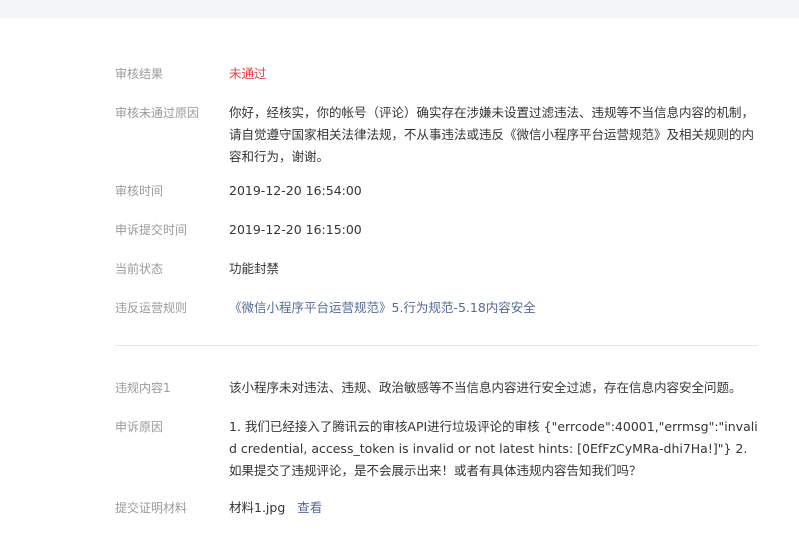 The image size is (799, 540). Describe the element at coordinates (151, 308) in the screenshot. I see `rule-label: 违反运营规则` at that location.